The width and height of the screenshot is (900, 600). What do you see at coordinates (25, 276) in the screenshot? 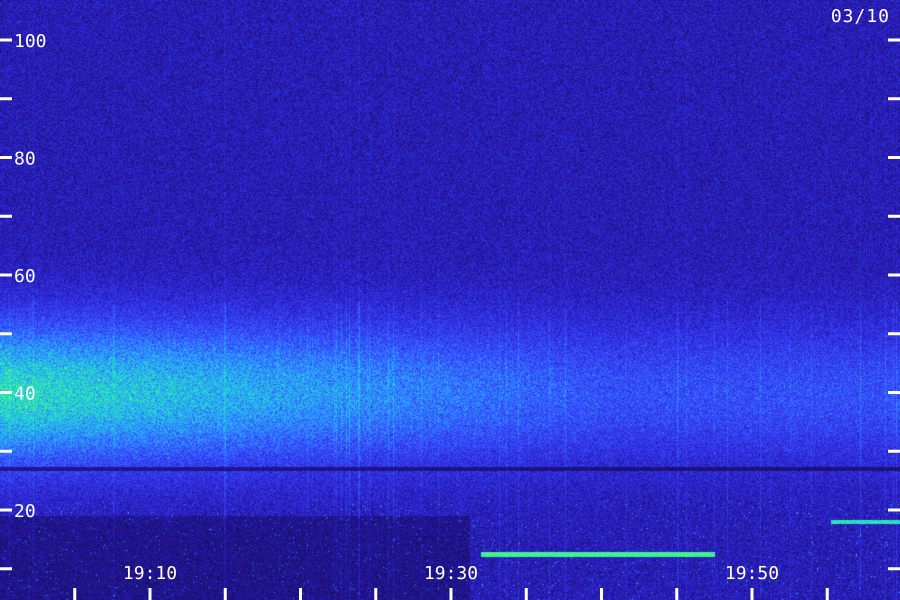
I see `y-tick-label: 60` at bounding box center [25, 276].